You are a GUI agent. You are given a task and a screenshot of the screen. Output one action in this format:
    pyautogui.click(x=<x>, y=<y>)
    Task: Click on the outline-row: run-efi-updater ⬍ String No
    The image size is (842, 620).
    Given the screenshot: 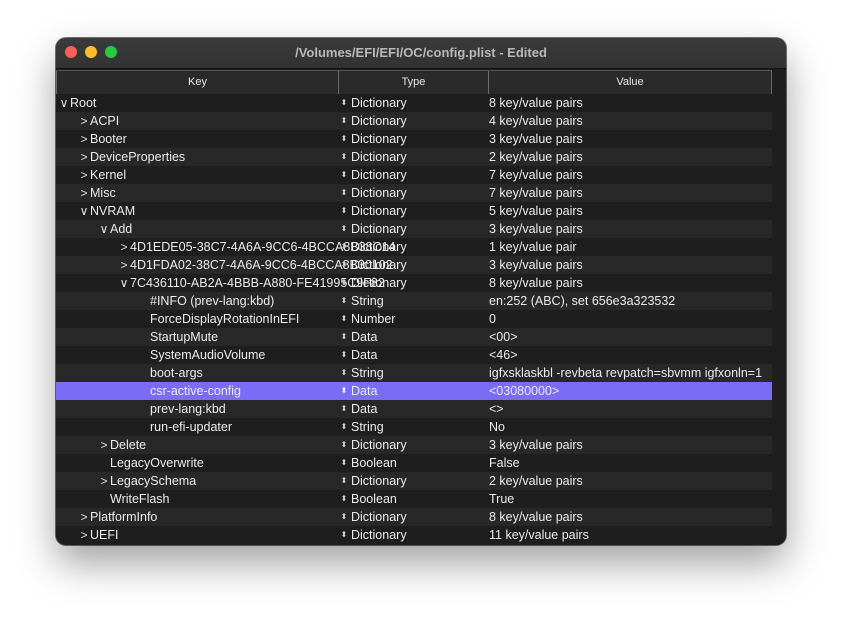 What is the action you would take?
    pyautogui.click(x=414, y=427)
    